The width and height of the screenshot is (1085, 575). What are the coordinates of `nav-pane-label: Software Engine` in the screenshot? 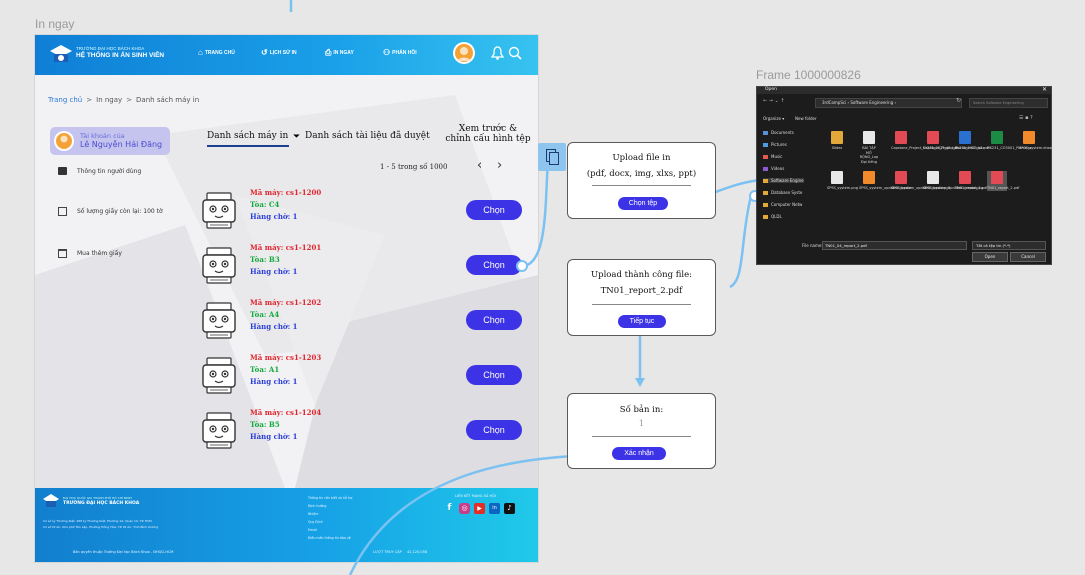 It's located at (787, 180).